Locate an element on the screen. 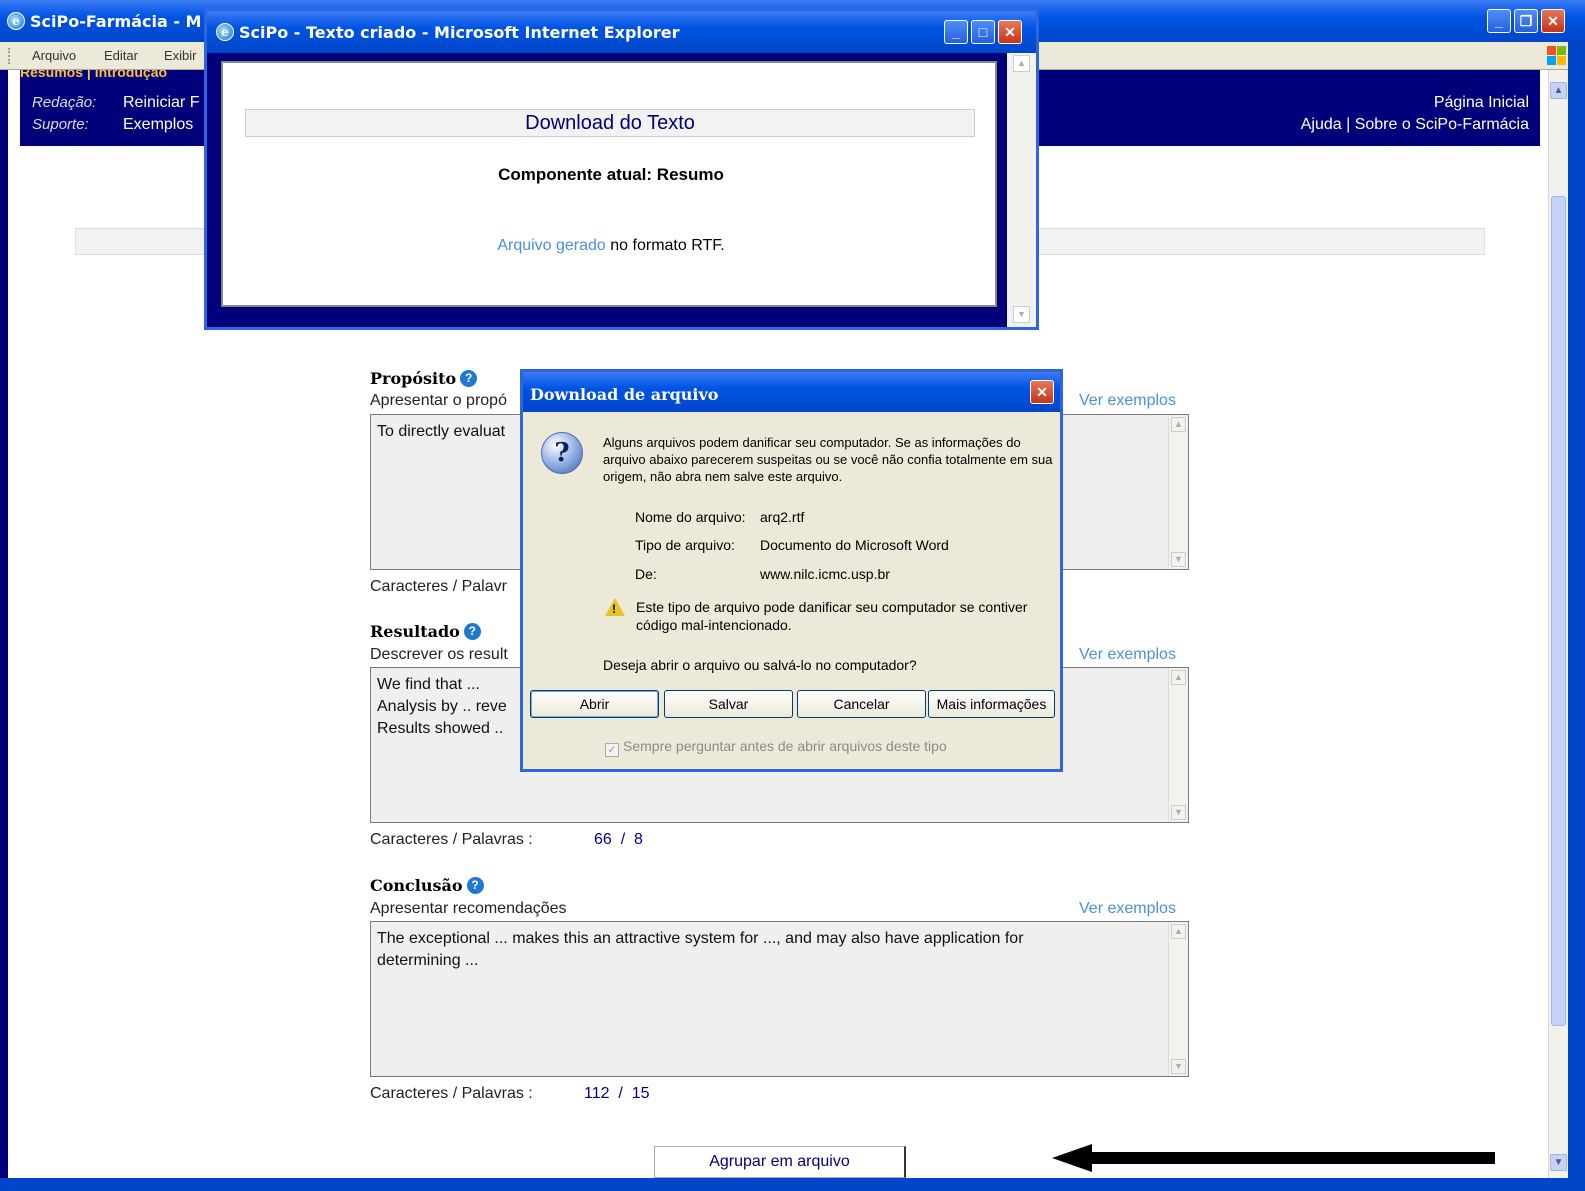  menu-editar: Editar is located at coordinates (121, 55).